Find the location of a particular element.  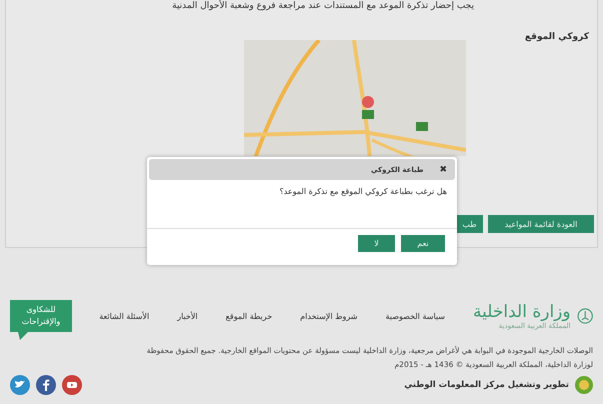

credit-text: تطوير وتشغيل مركز المعلومات الوطني is located at coordinates (486, 385).